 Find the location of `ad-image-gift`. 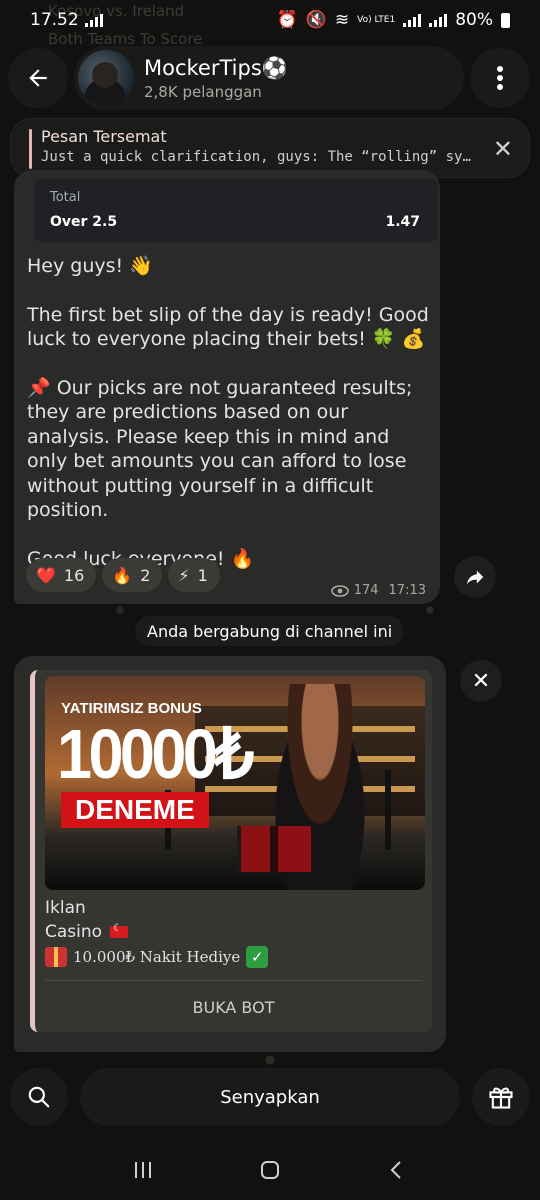

ad-image-gift is located at coordinates (274, 849).